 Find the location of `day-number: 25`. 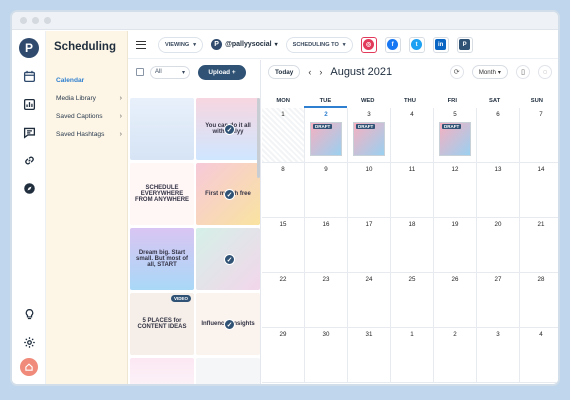

day-number: 25 is located at coordinates (412, 279).